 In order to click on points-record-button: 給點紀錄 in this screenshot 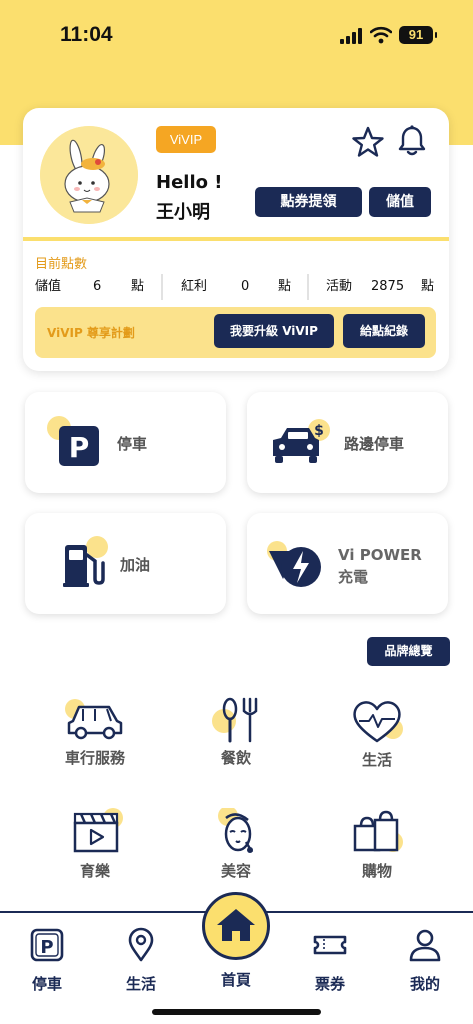, I will do `click(384, 331)`.